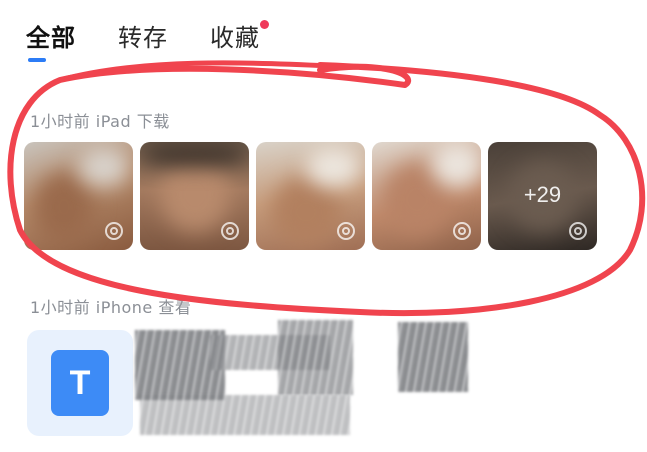 Image resolution: width=647 pixels, height=452 pixels. What do you see at coordinates (264, 24) in the screenshot?
I see `notification-dot` at bounding box center [264, 24].